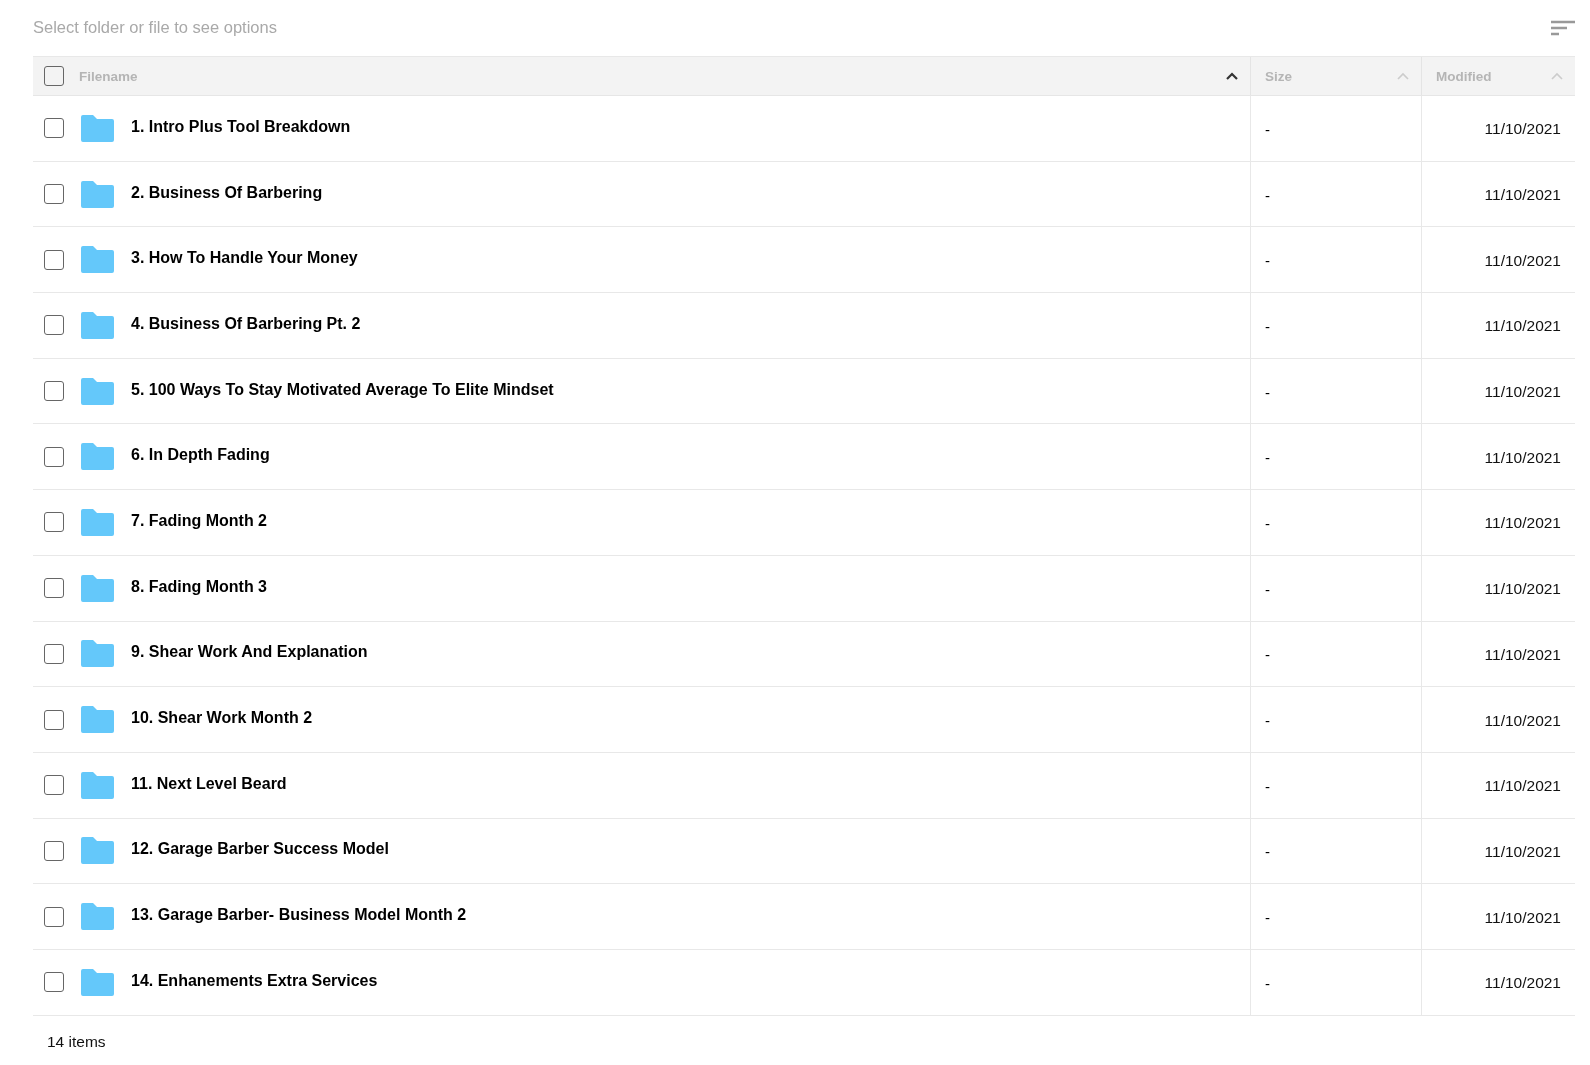 The image size is (1590, 1065). What do you see at coordinates (222, 718) in the screenshot?
I see `folder-name: 10. Shear Work Month 2` at bounding box center [222, 718].